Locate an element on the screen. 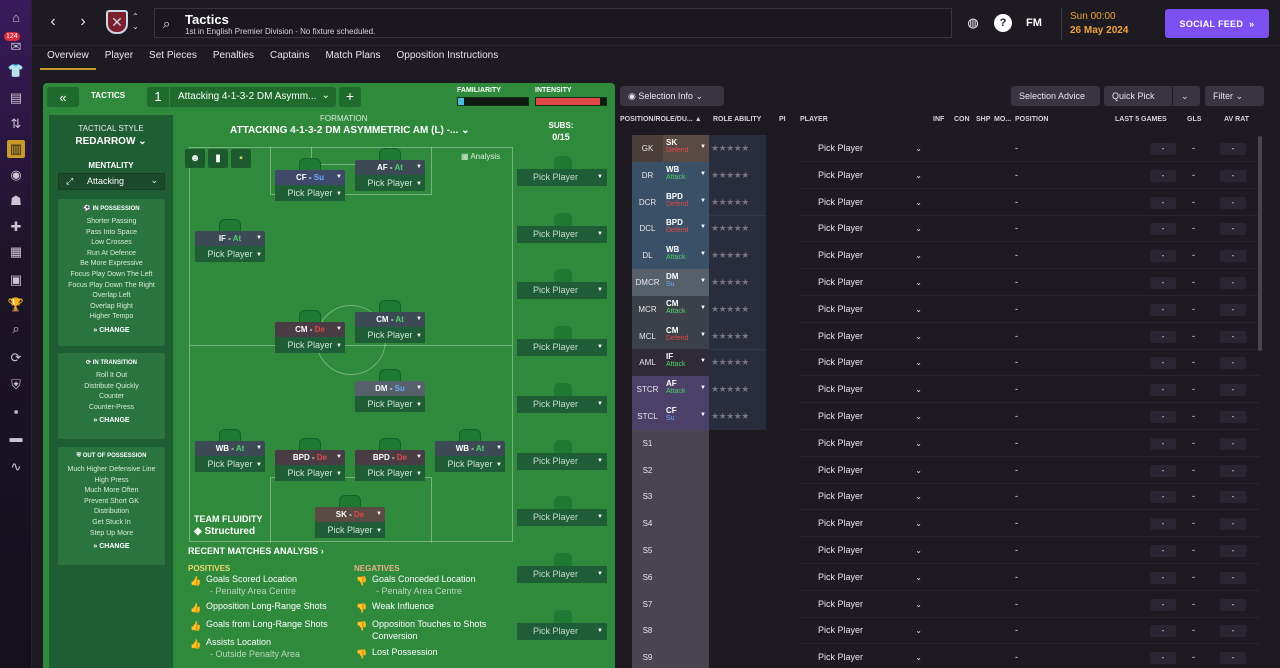 The width and height of the screenshot is (1280, 668). pitch-player-cmr: CM - At ▼ Pick Player ▼ is located at coordinates (390, 321).